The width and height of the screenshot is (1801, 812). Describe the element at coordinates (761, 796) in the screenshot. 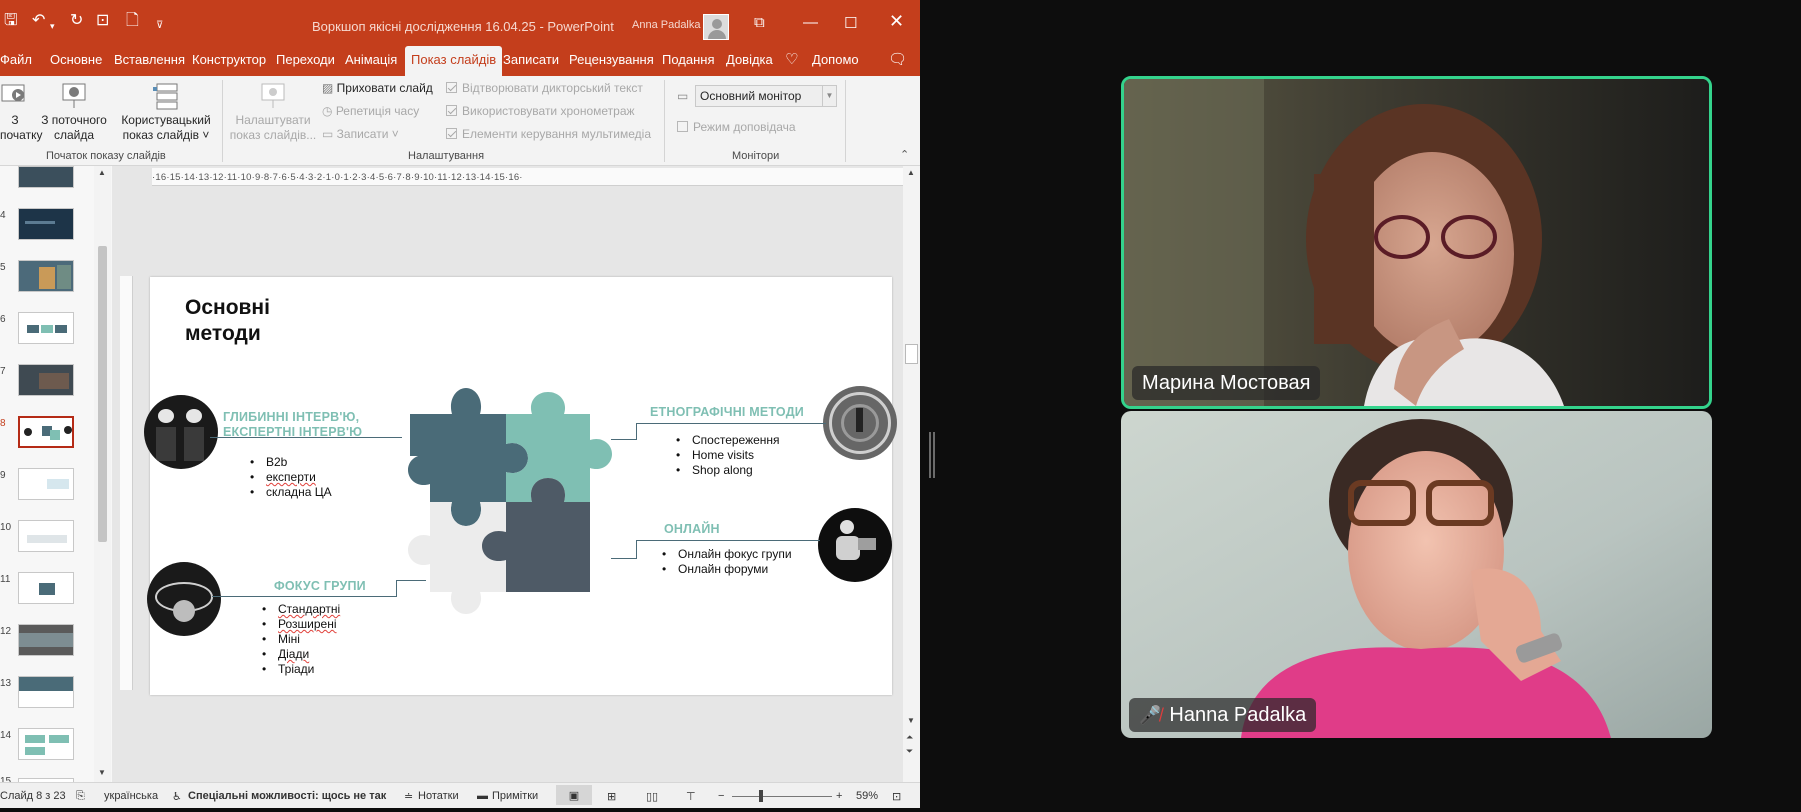

I see `zoom-slider-handle` at that location.